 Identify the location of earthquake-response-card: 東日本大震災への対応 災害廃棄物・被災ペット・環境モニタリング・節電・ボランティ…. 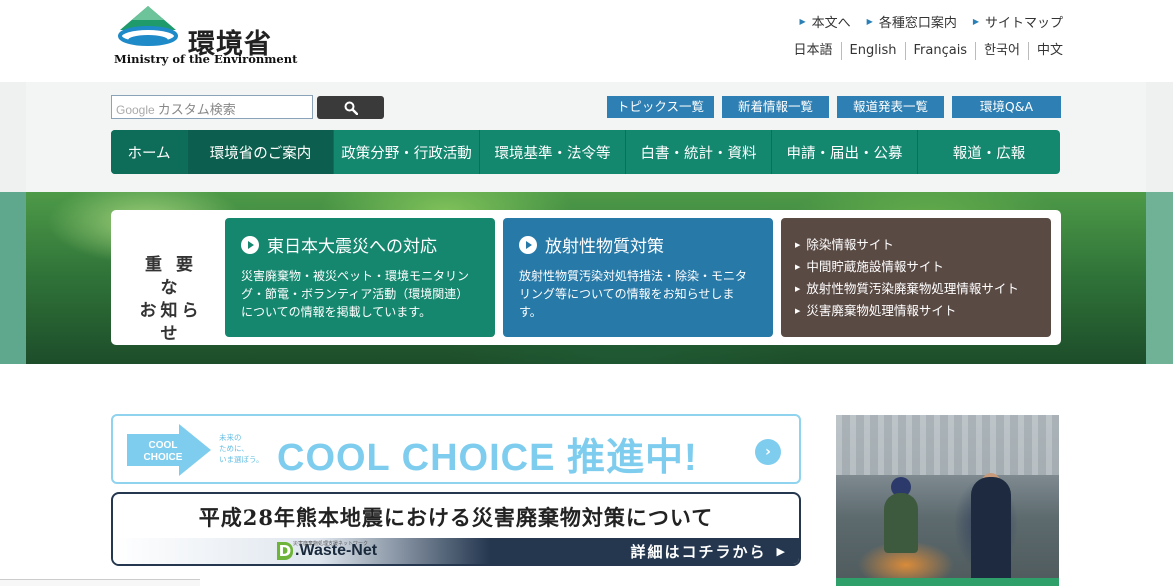
(360, 277).